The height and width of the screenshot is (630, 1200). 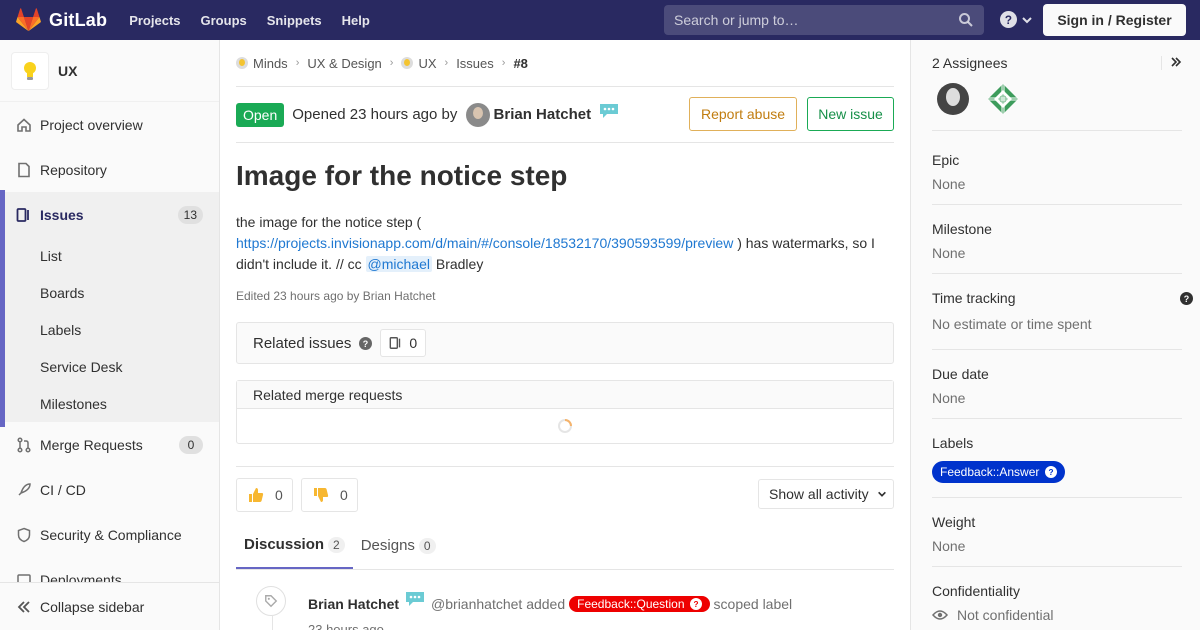 I want to click on breadcrumb-item: UX, so click(x=427, y=63).